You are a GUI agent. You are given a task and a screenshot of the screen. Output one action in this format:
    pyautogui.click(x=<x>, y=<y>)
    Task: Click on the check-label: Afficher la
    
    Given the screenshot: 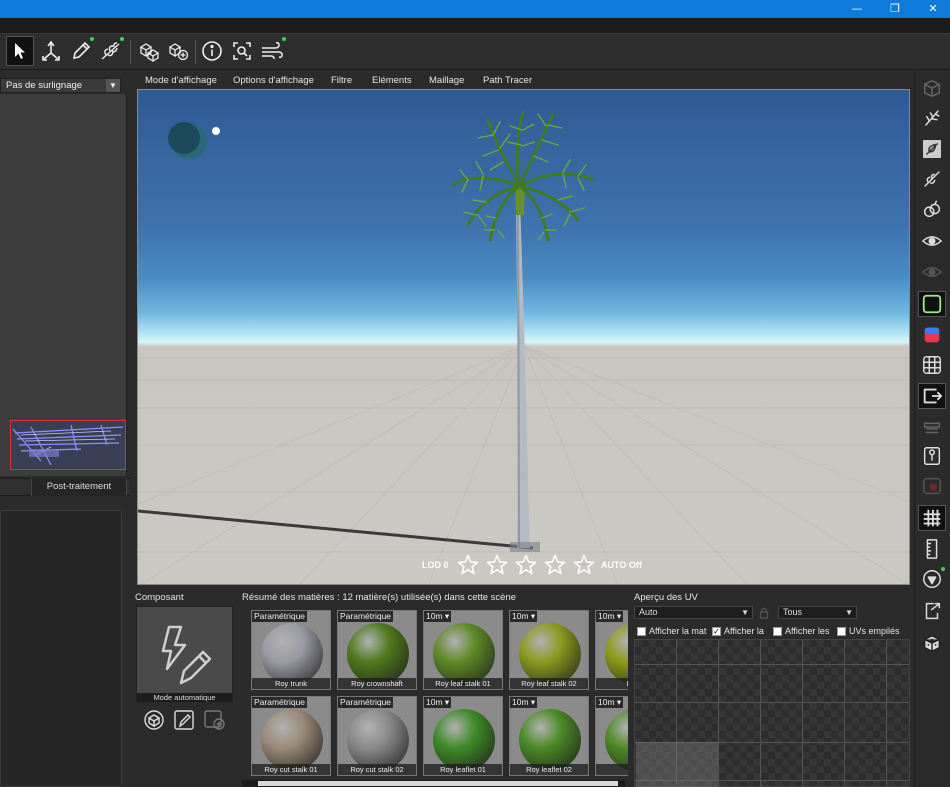 What is the action you would take?
    pyautogui.click(x=744, y=631)
    